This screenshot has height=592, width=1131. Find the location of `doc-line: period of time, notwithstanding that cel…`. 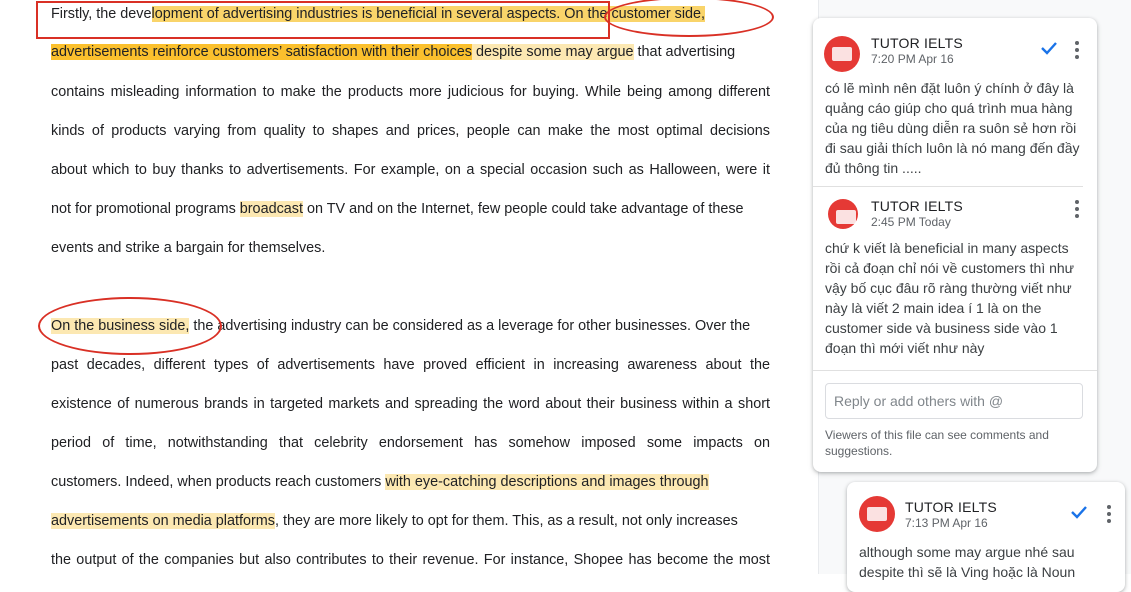

doc-line: period of time, notwithstanding that cel… is located at coordinates (410, 443).